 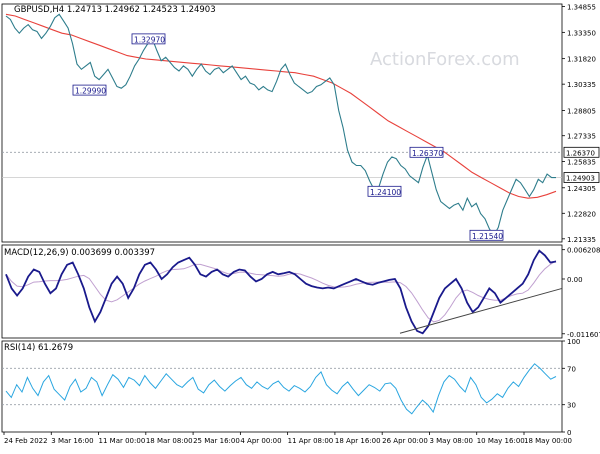 I want to click on price-y-tick-label: 1.25835, so click(x=581, y=162).